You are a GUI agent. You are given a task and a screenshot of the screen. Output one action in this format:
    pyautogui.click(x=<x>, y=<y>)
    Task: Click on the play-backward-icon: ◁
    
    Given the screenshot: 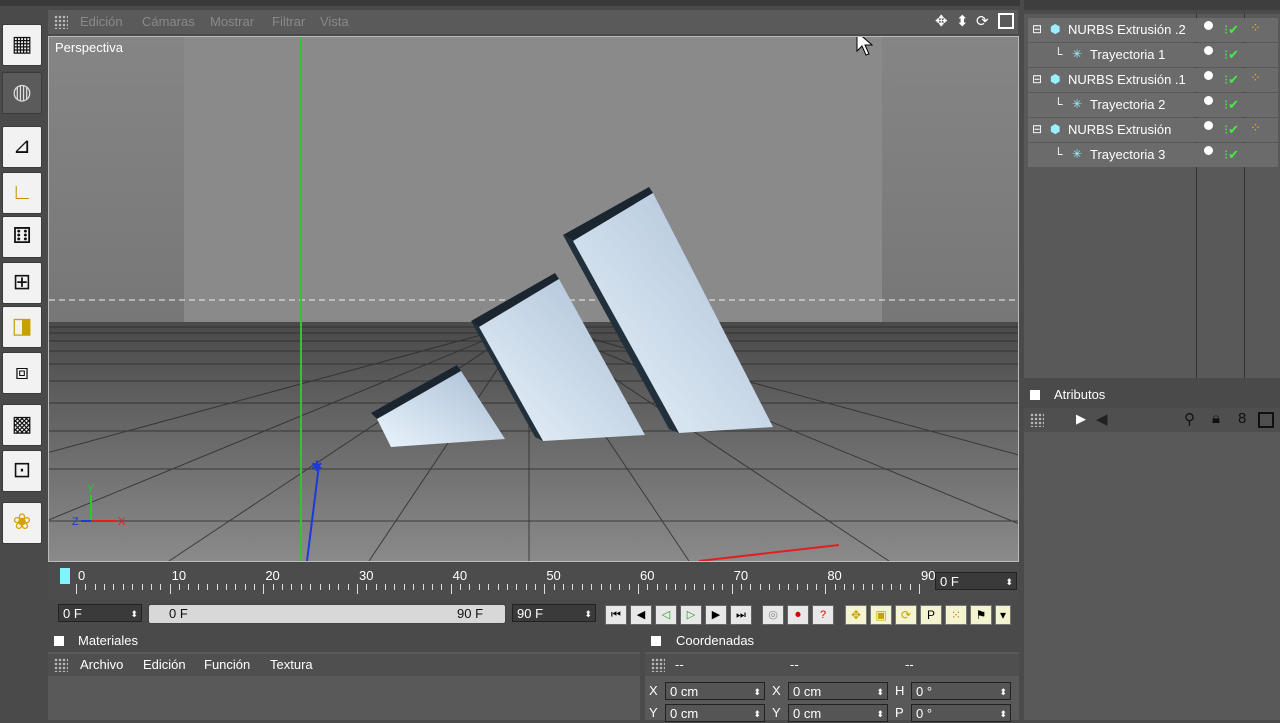 What is the action you would take?
    pyautogui.click(x=666, y=615)
    